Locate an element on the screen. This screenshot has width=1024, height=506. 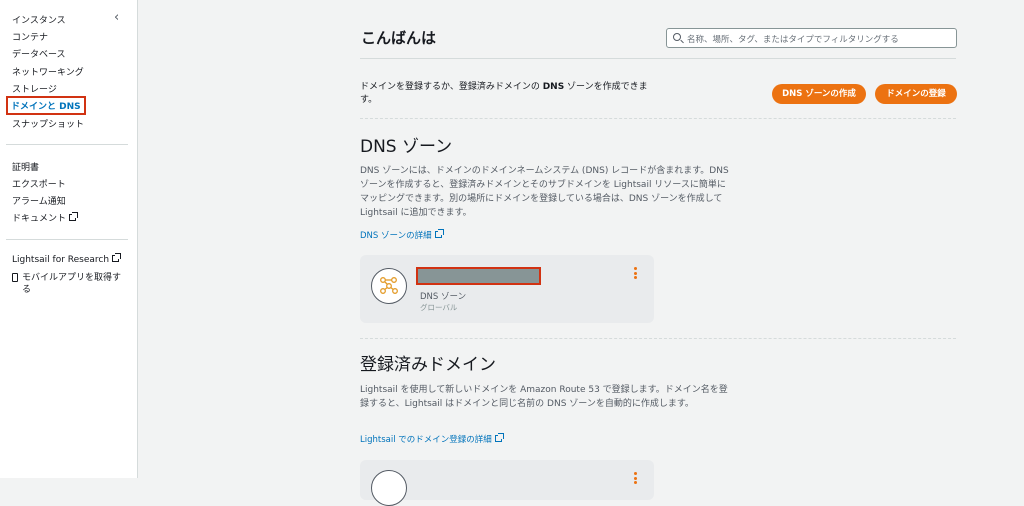
page-title: こんばんは is located at coordinates (399, 38).